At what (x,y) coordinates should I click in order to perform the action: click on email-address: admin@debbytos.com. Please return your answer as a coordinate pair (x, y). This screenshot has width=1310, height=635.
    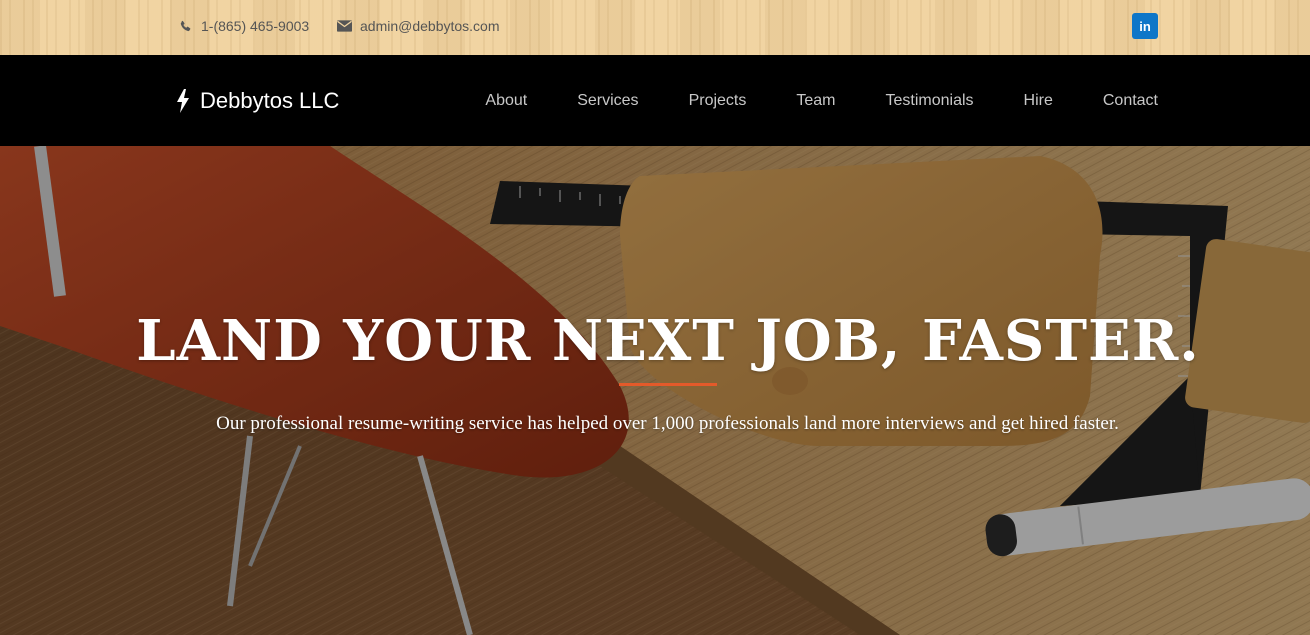
    Looking at the image, I should click on (430, 26).